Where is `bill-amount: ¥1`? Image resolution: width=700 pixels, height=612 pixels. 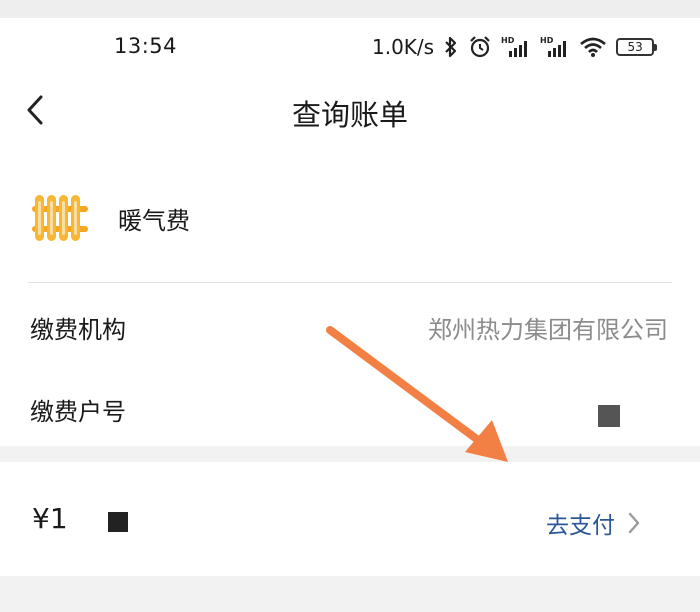 bill-amount: ¥1 is located at coordinates (50, 518).